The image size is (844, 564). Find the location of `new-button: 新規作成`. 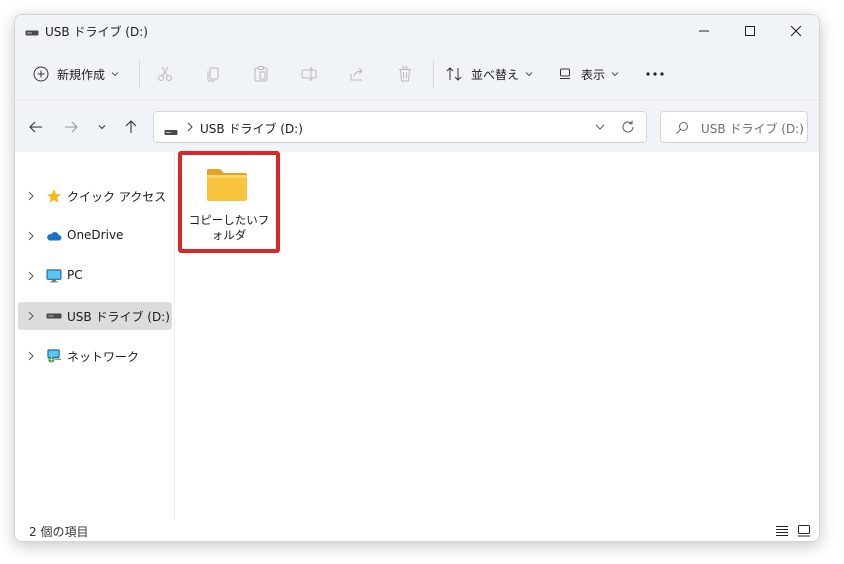

new-button: 新規作成 is located at coordinates (76, 74).